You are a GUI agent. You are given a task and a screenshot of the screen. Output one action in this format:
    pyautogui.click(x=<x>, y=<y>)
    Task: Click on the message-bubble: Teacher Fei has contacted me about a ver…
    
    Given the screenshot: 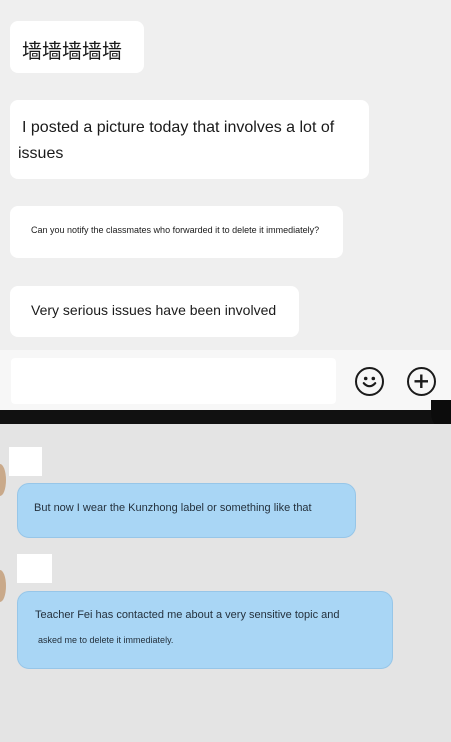 What is the action you would take?
    pyautogui.click(x=205, y=630)
    